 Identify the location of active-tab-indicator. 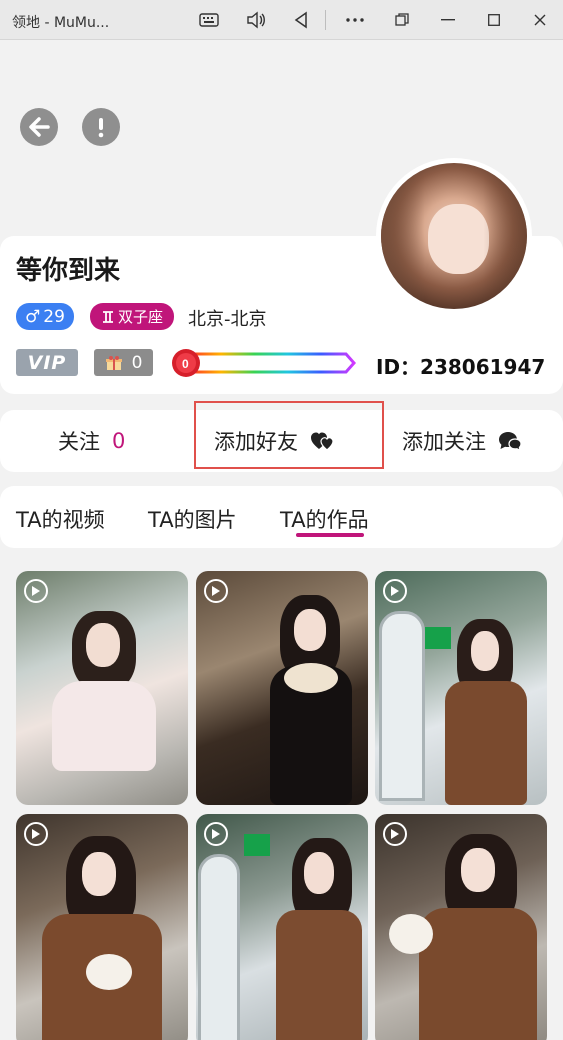
(330, 535).